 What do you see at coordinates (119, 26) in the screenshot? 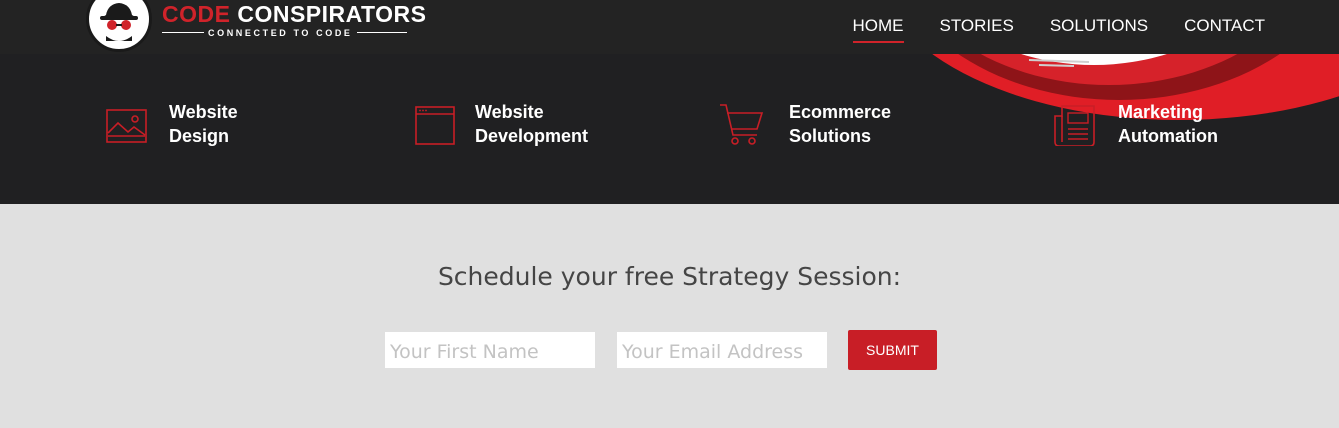
I see `spy-hat-sunglasses-icon` at bounding box center [119, 26].